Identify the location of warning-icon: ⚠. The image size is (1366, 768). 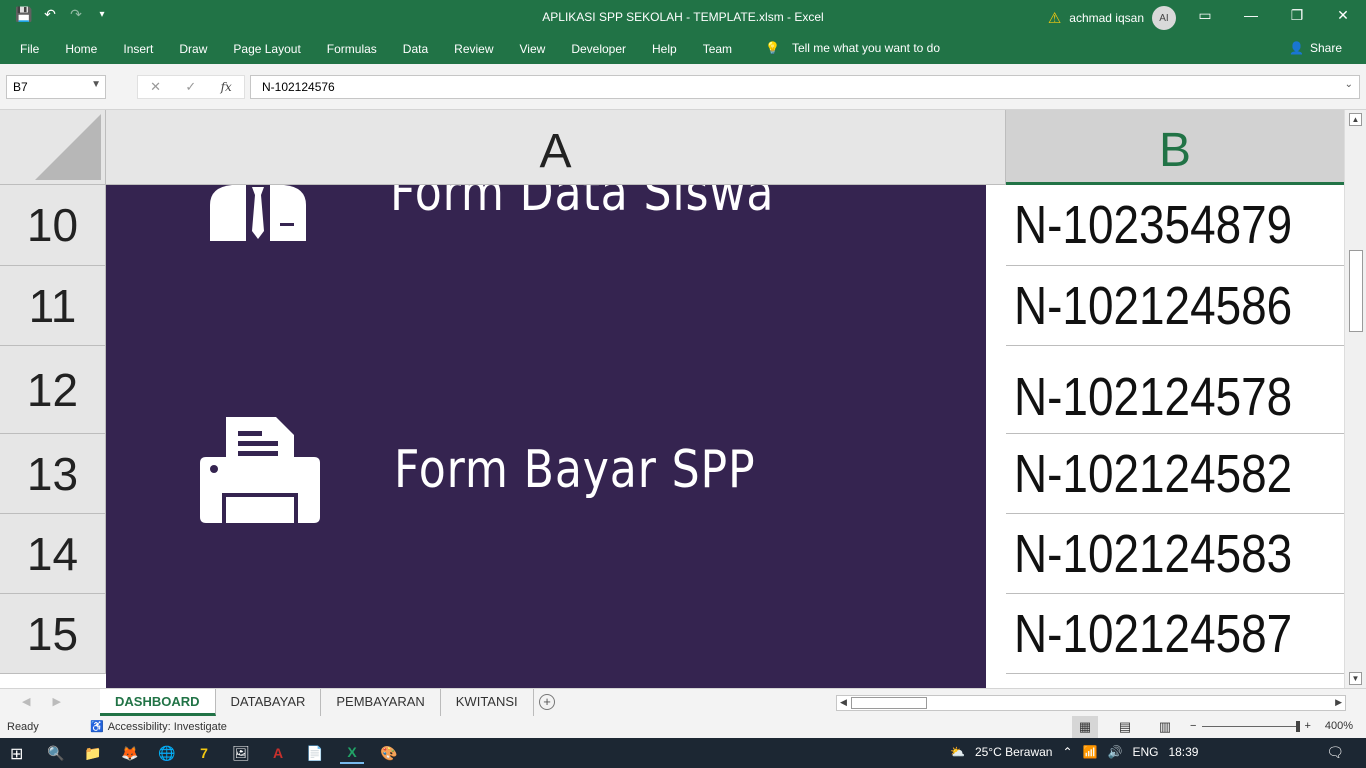
(1054, 18).